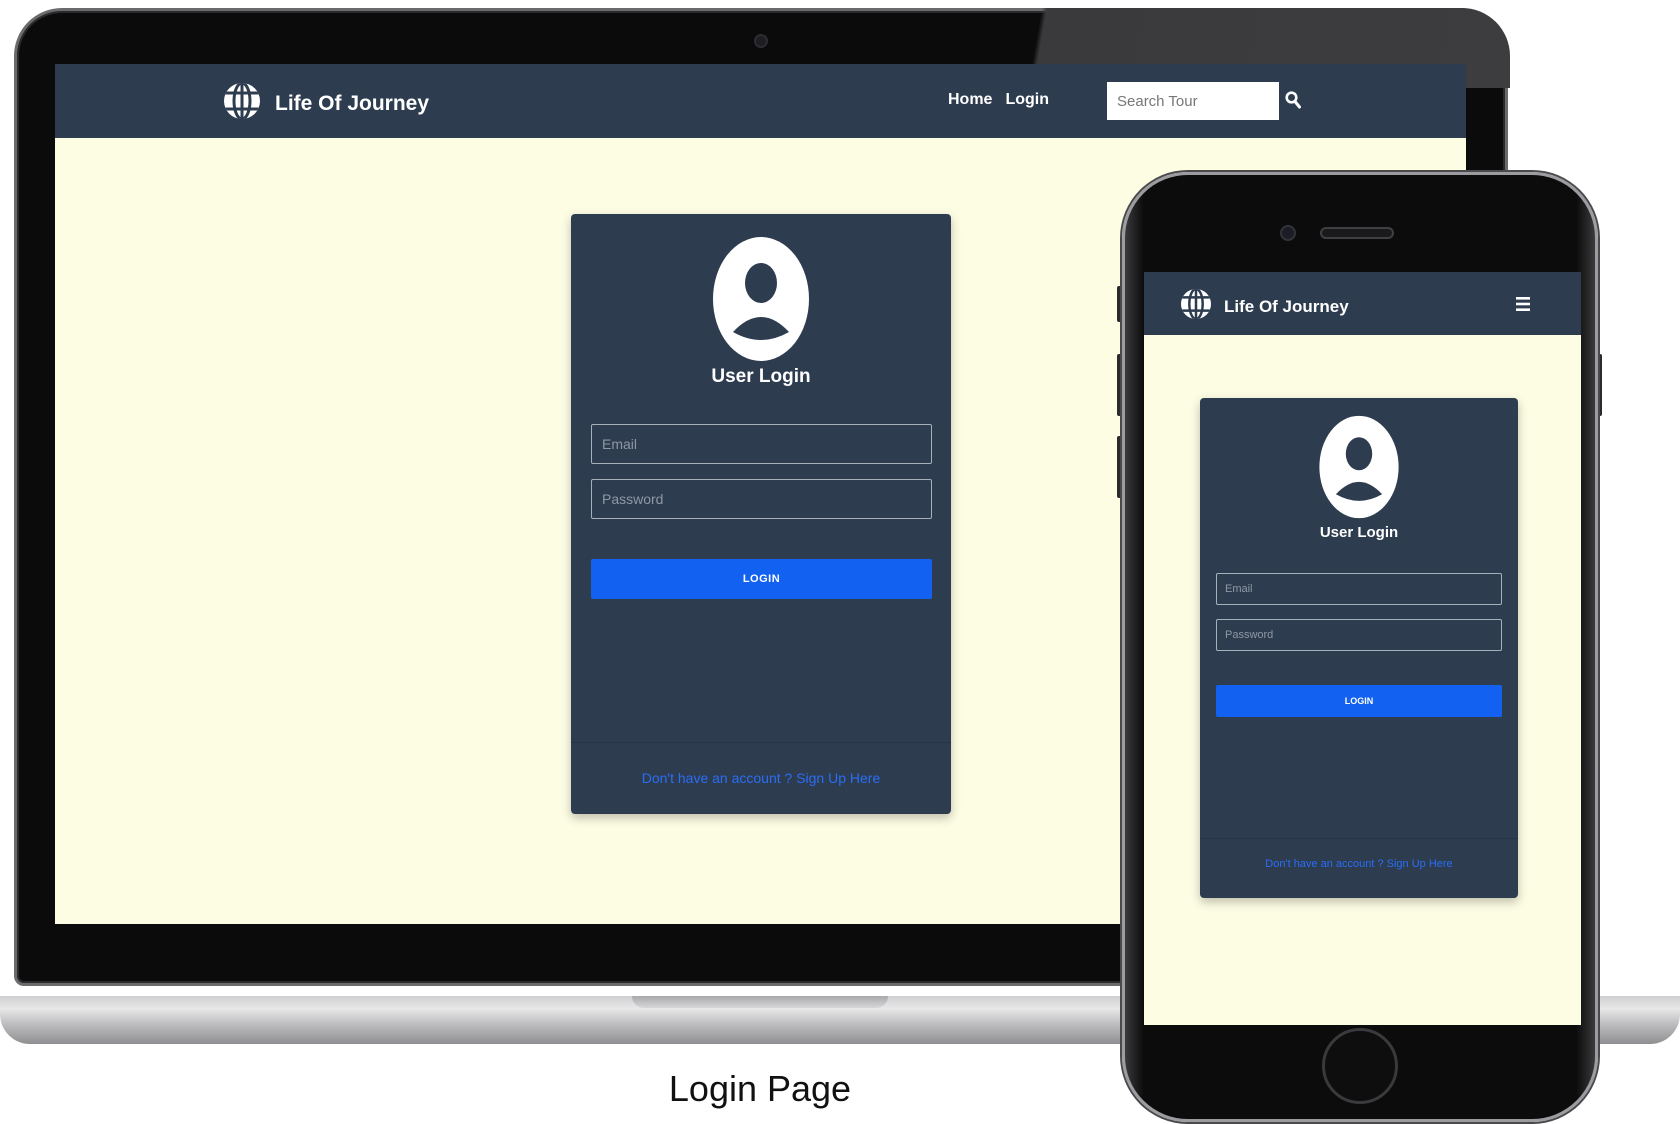 The width and height of the screenshot is (1680, 1124). What do you see at coordinates (1193, 101) in the screenshot?
I see `search-input` at bounding box center [1193, 101].